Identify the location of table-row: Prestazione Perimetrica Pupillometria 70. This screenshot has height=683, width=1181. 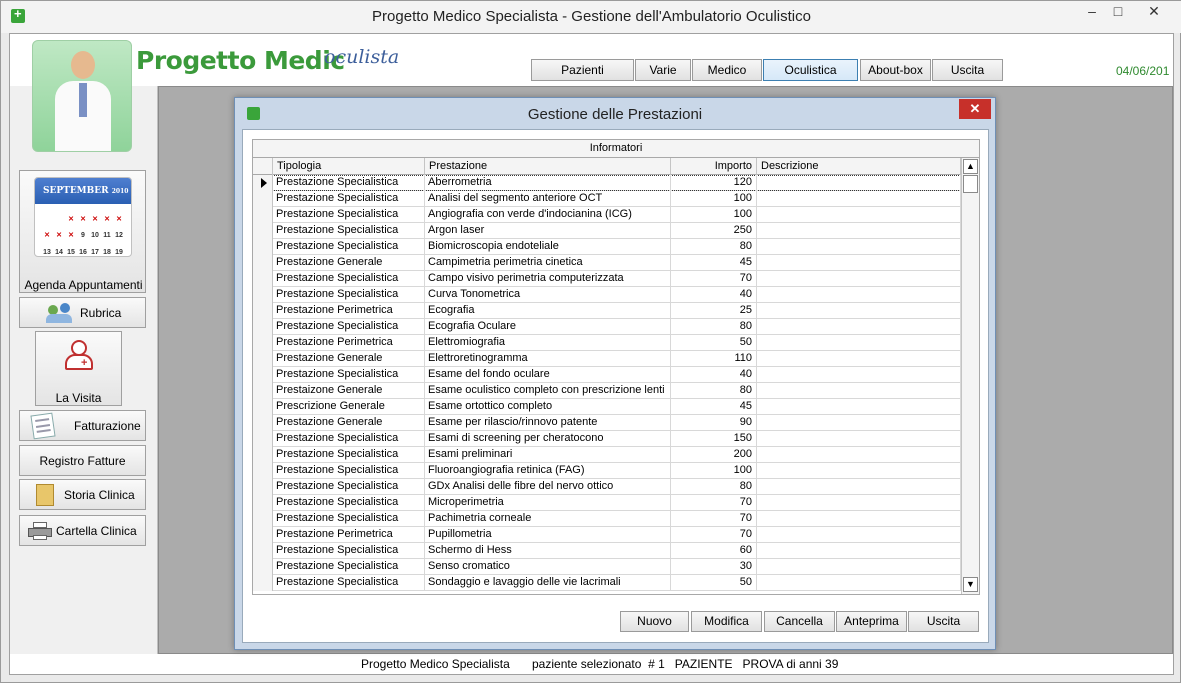
(607, 535).